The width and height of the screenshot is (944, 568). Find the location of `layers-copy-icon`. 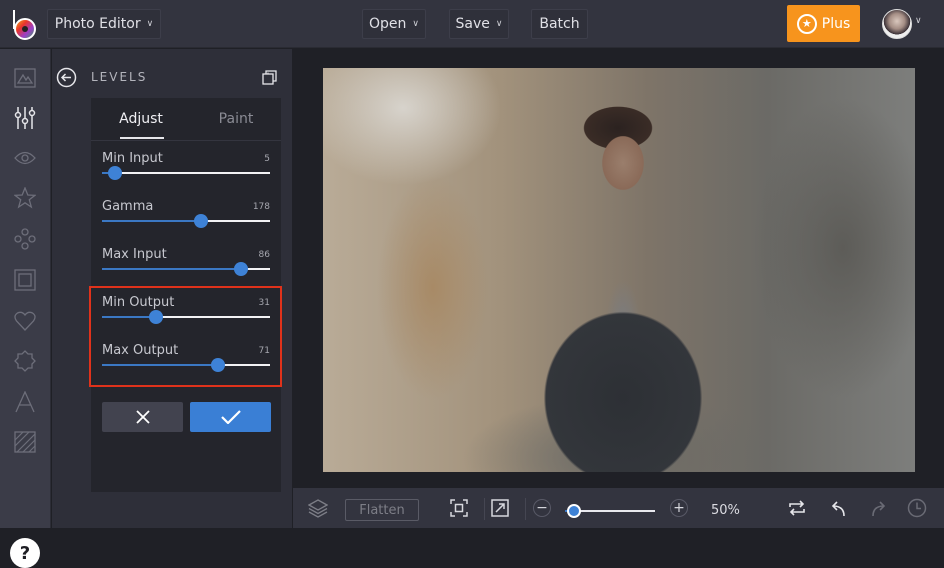

layers-copy-icon is located at coordinates (270, 77).